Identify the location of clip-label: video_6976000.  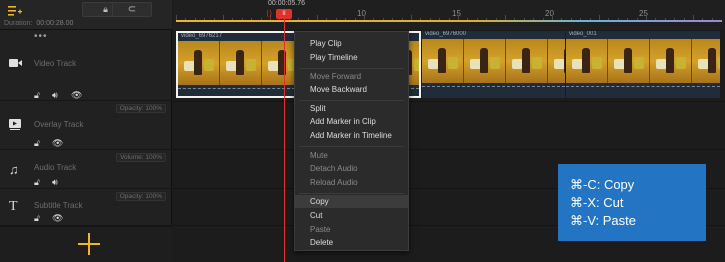
(446, 34).